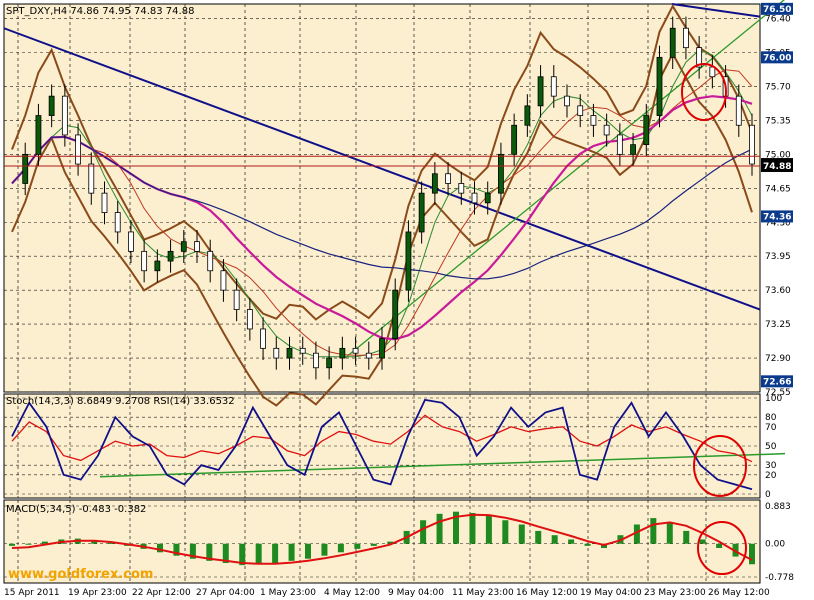  What do you see at coordinates (778, 20) in the screenshot?
I see `y-tick-label: 76.40` at bounding box center [778, 20].